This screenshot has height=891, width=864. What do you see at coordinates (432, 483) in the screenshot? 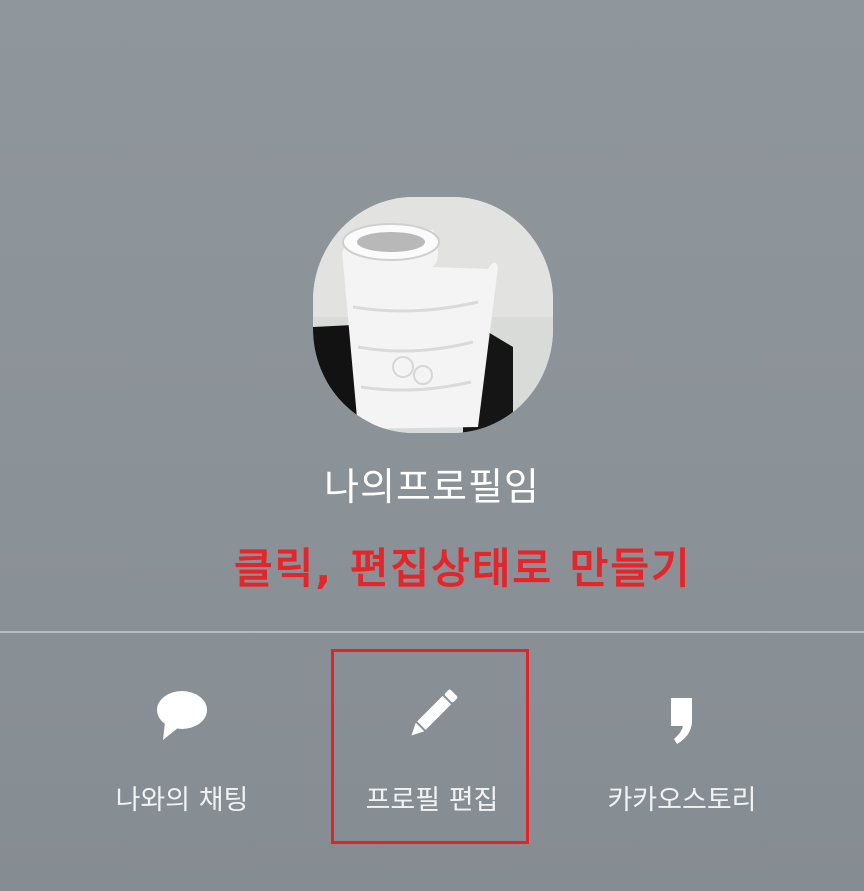
I see `profile-name: 나의프로필임` at bounding box center [432, 483].